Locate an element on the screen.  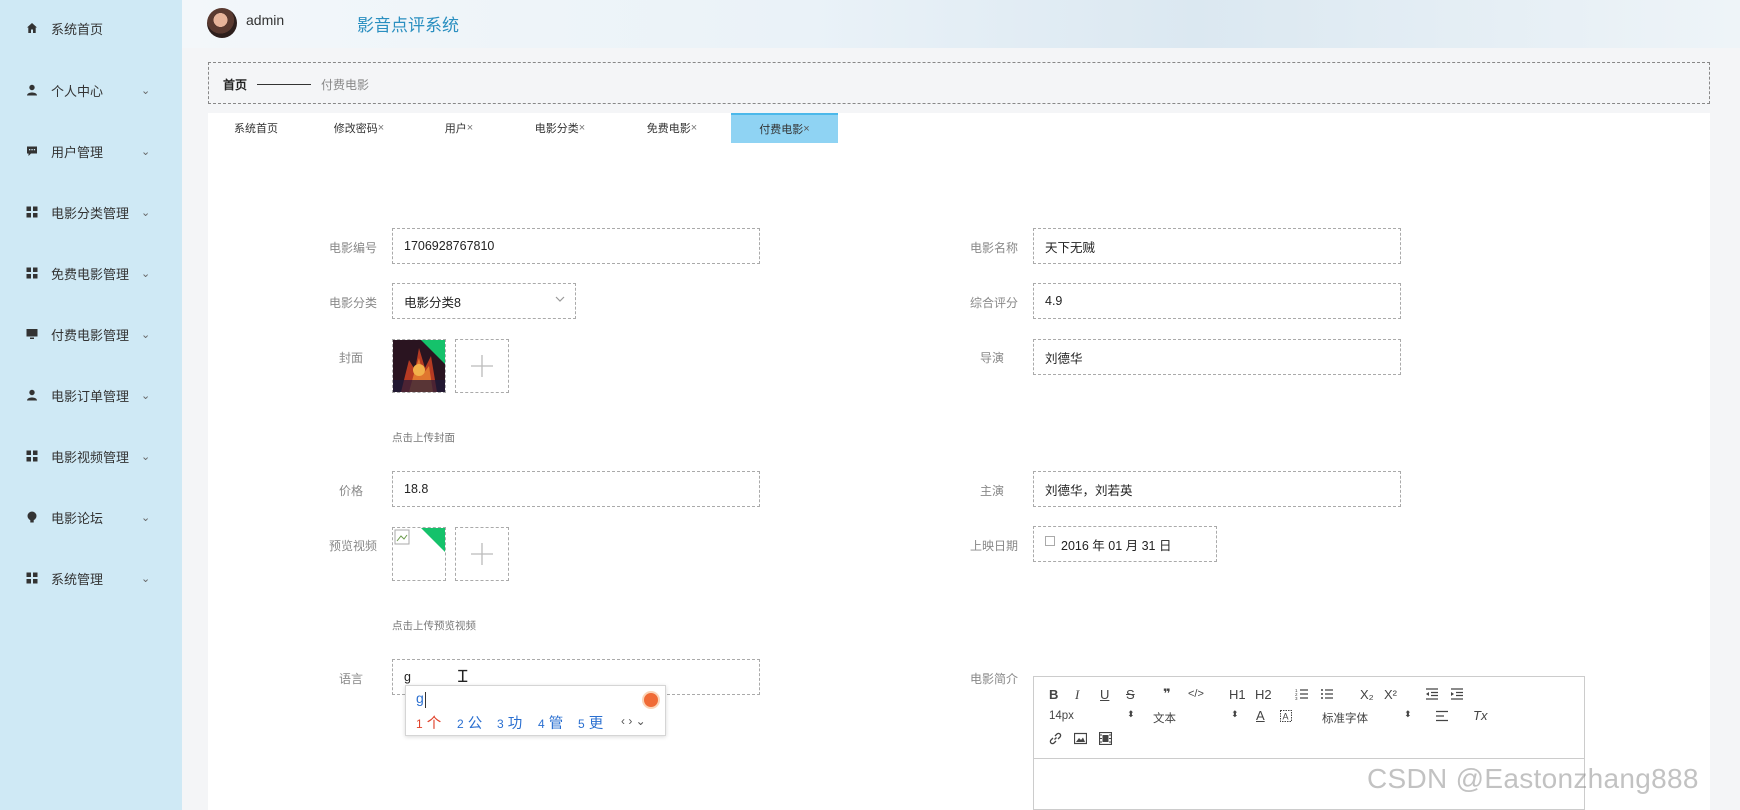
tab-users: 用户 × is located at coordinates (459, 128).